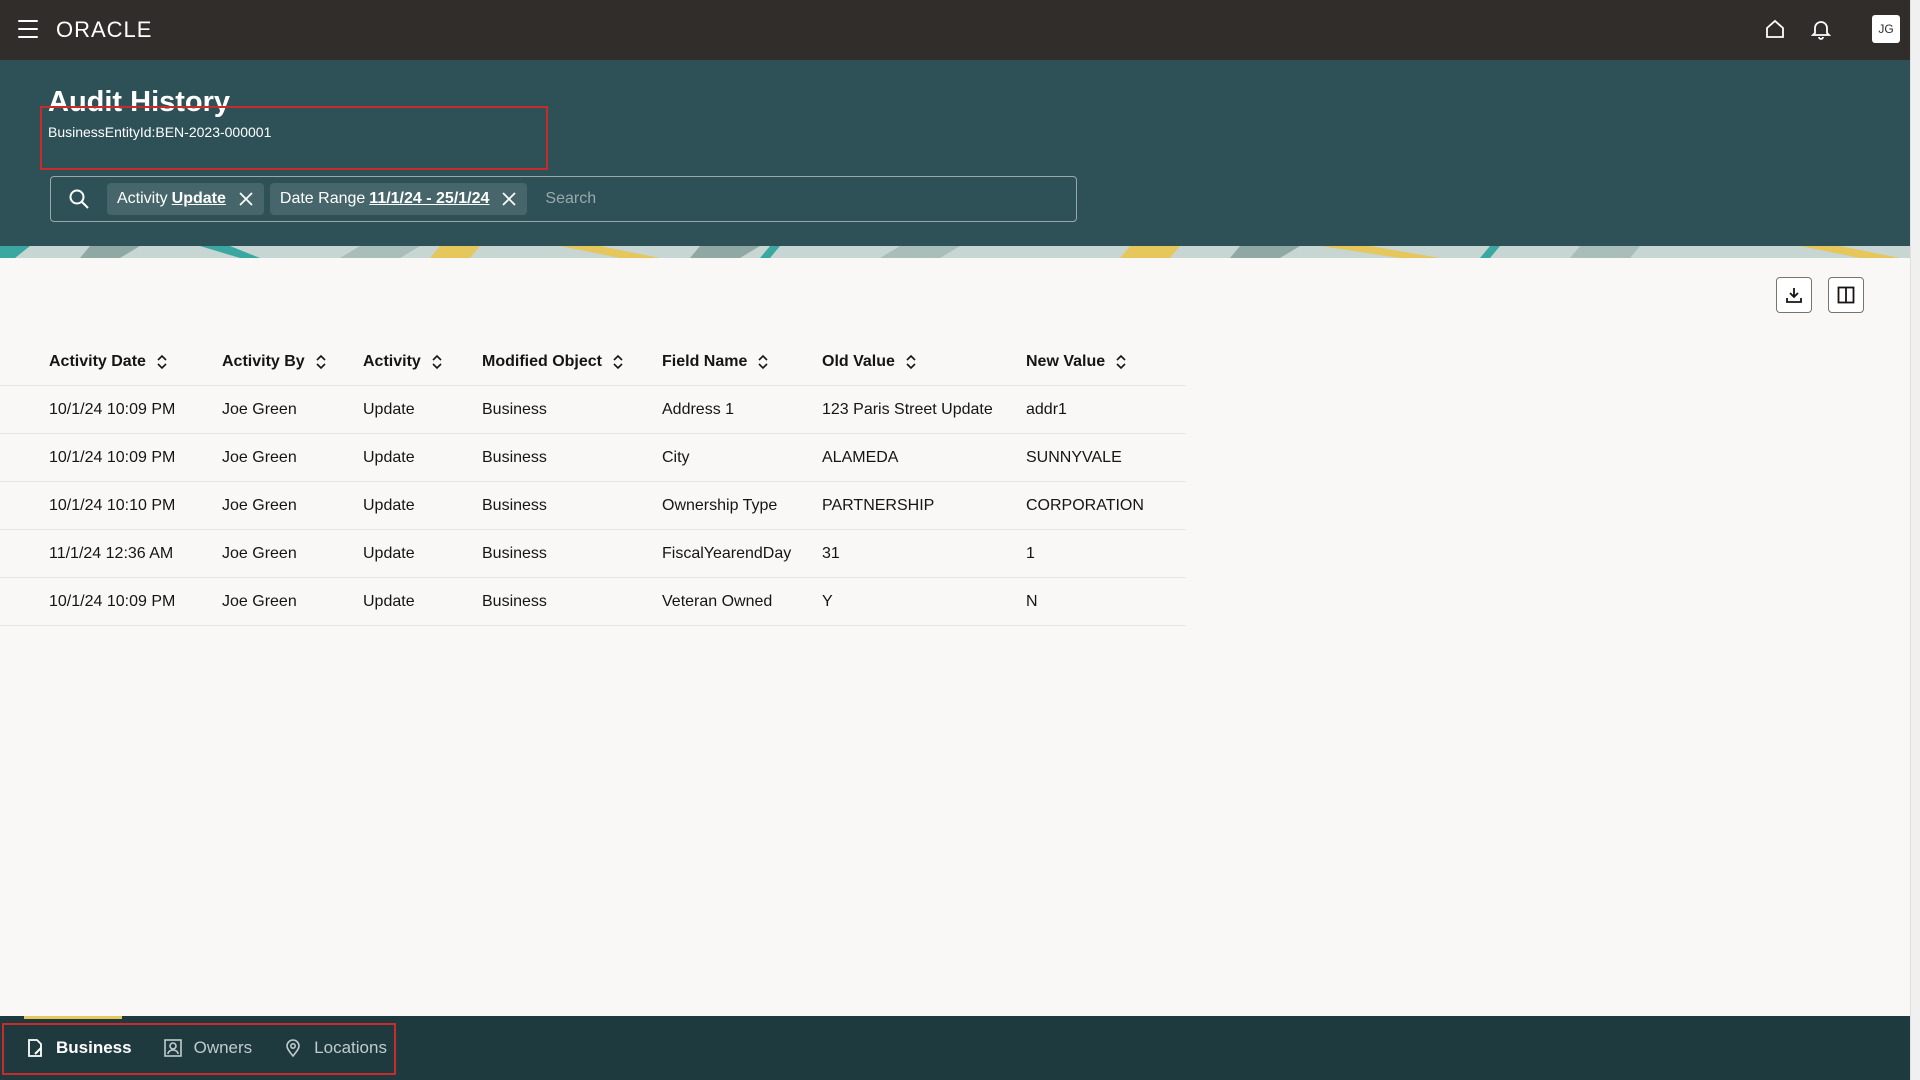  I want to click on page-title: Audit History, so click(139, 102).